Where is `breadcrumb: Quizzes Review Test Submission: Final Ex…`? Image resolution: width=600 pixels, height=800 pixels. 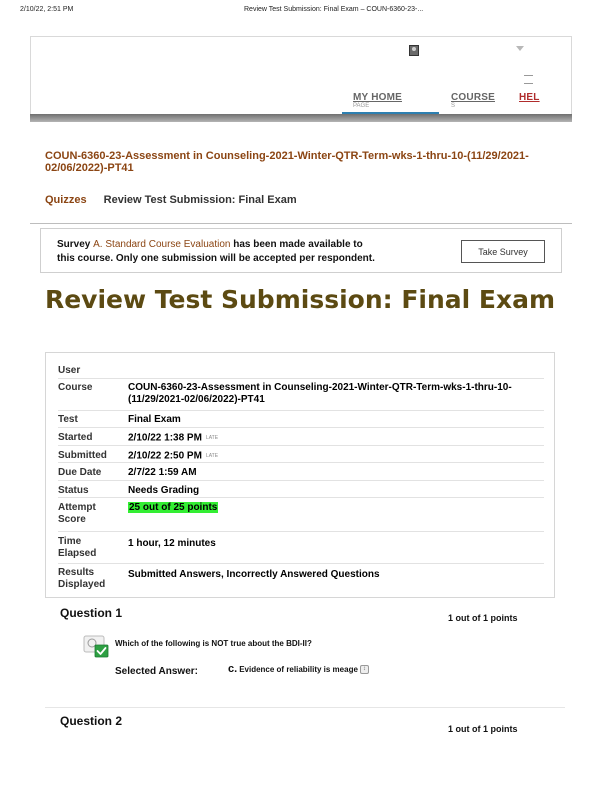 breadcrumb: Quizzes Review Test Submission: Final Ex… is located at coordinates (171, 200).